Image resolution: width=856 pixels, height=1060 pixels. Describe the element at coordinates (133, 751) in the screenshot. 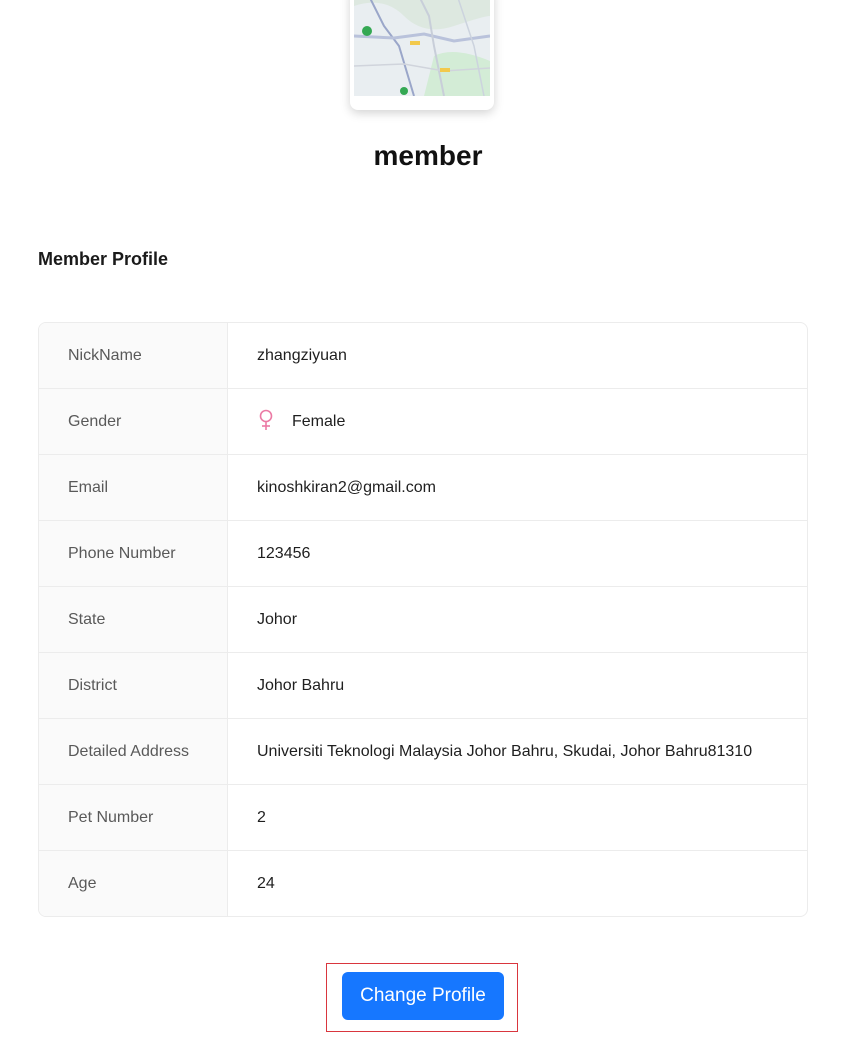

I see `row-label: Detailed Address` at that location.